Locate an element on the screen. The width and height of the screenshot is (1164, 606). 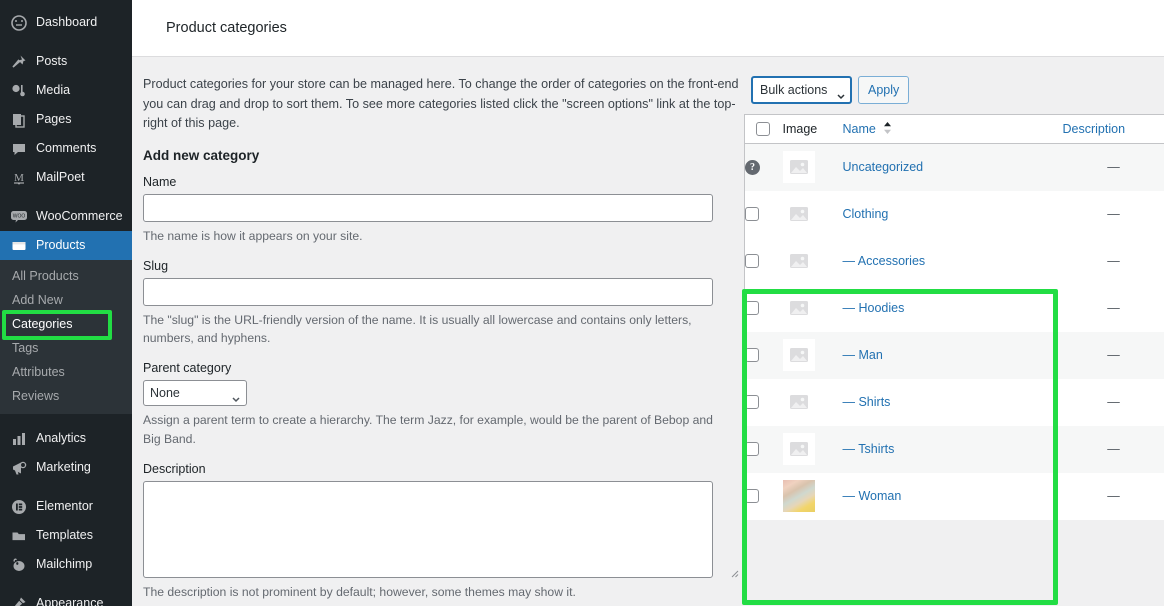
sidebar-item-marketing: Marketing is located at coordinates (66, 467).